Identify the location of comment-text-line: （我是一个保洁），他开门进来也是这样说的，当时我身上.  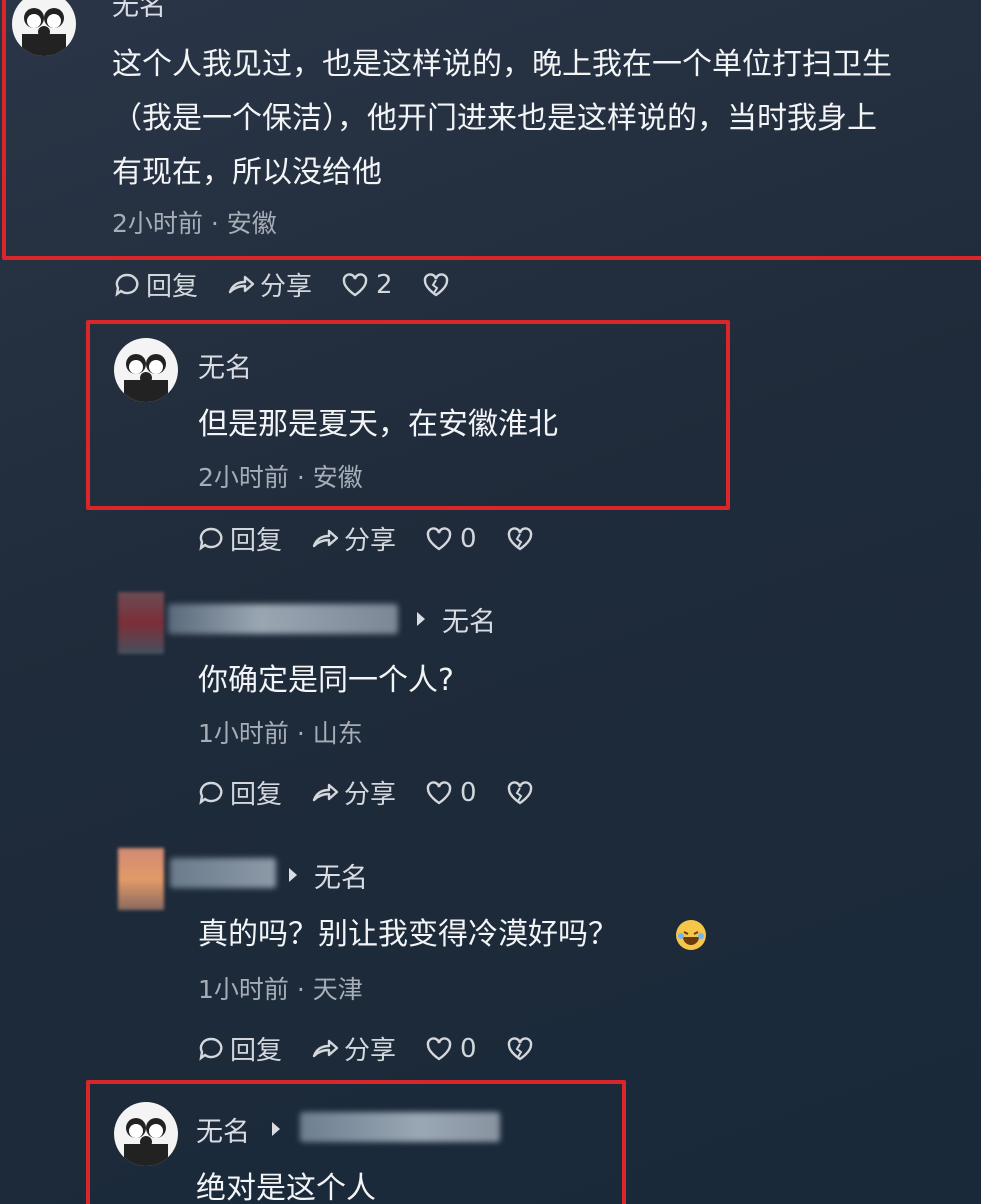
(494, 118).